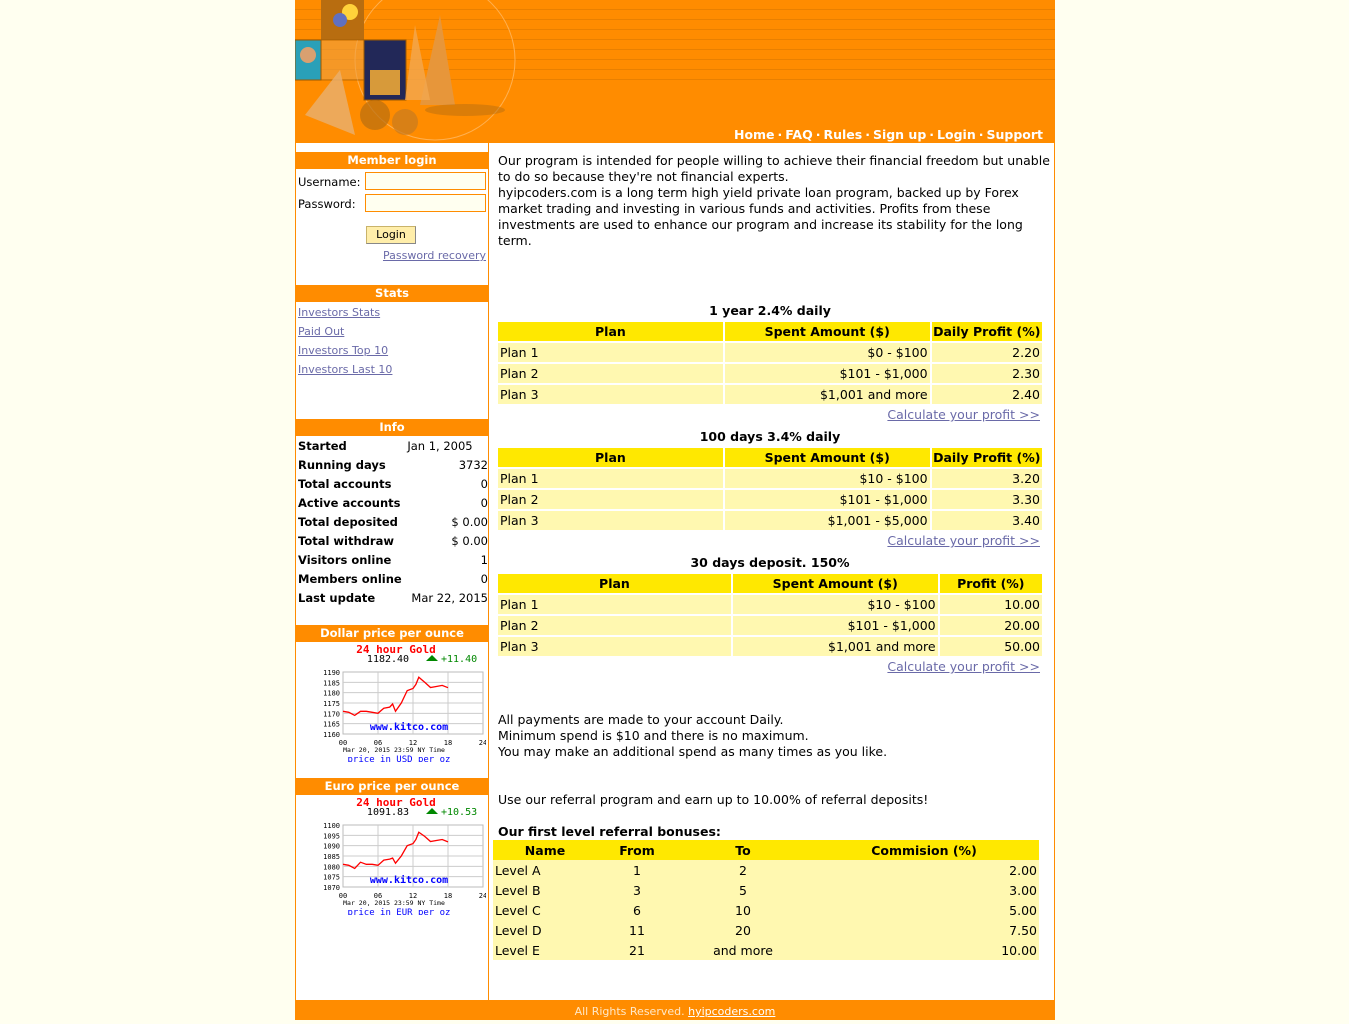 The height and width of the screenshot is (1024, 1349). I want to click on investors-last-10-link: Investors Last 10, so click(392, 369).